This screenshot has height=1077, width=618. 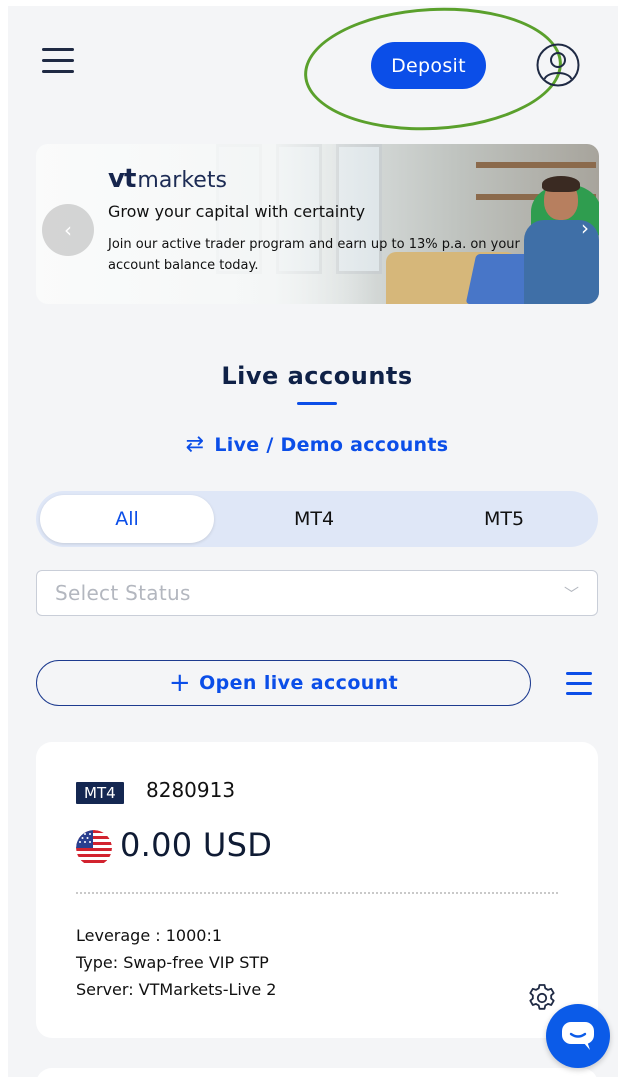 I want to click on page-title: Live accounts, so click(x=317, y=376).